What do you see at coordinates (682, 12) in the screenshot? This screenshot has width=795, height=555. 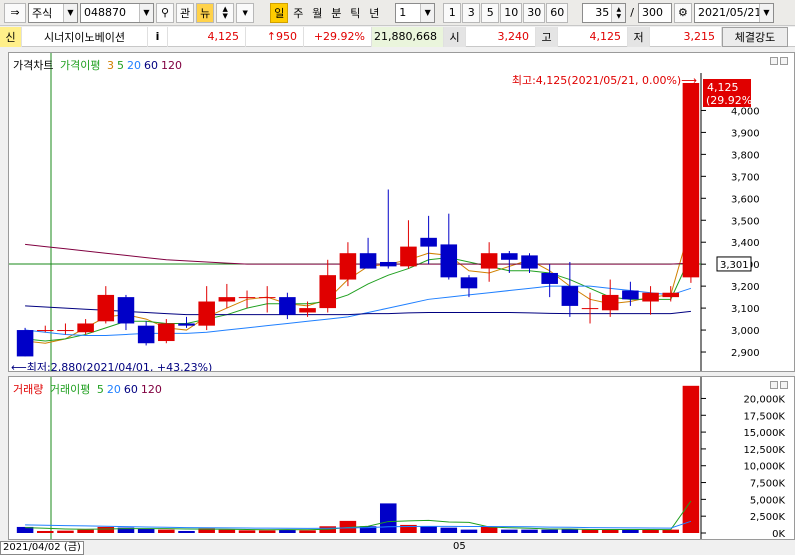 I see `settings-icon: ⚙` at bounding box center [682, 12].